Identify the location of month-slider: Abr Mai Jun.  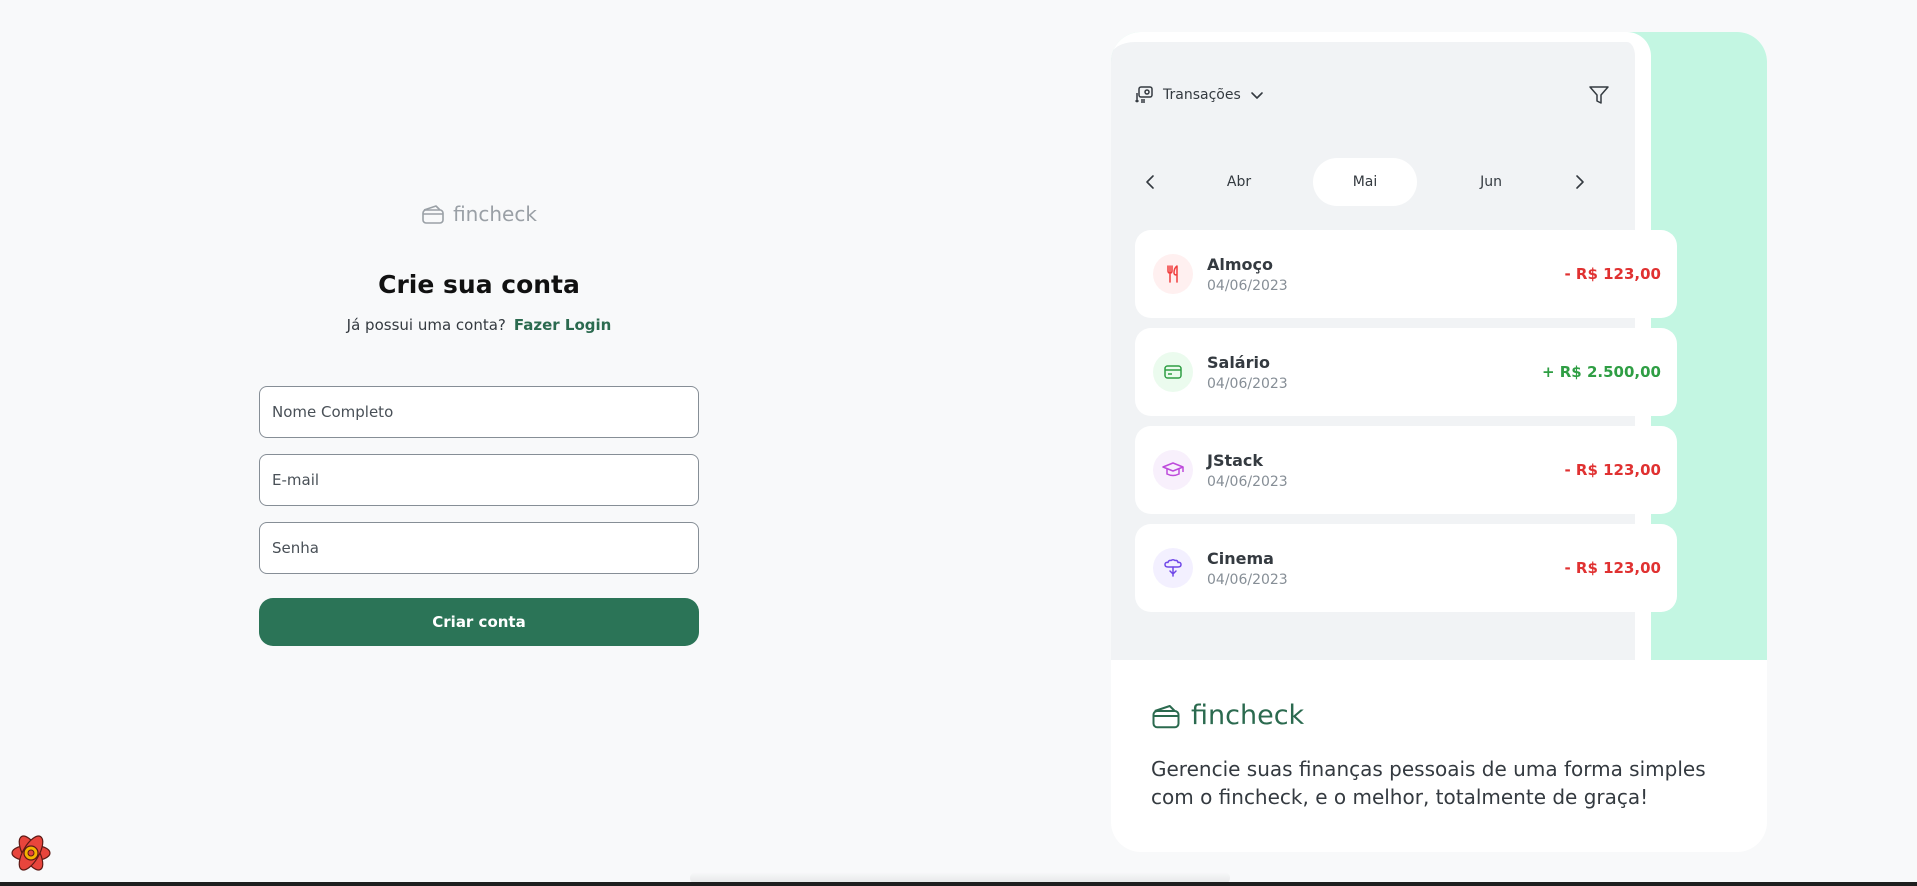
(1365, 182).